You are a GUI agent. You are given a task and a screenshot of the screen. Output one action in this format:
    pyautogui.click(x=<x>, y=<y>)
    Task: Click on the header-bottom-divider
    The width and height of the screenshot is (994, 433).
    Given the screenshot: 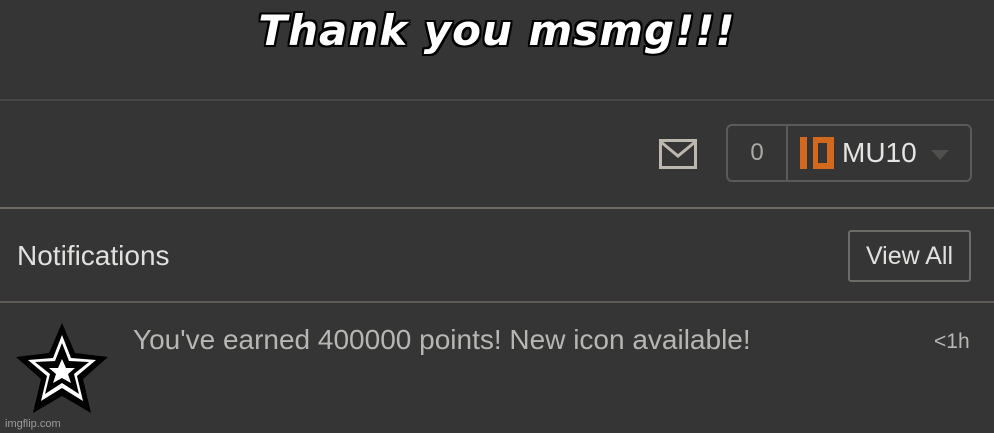 What is the action you would take?
    pyautogui.click(x=497, y=208)
    